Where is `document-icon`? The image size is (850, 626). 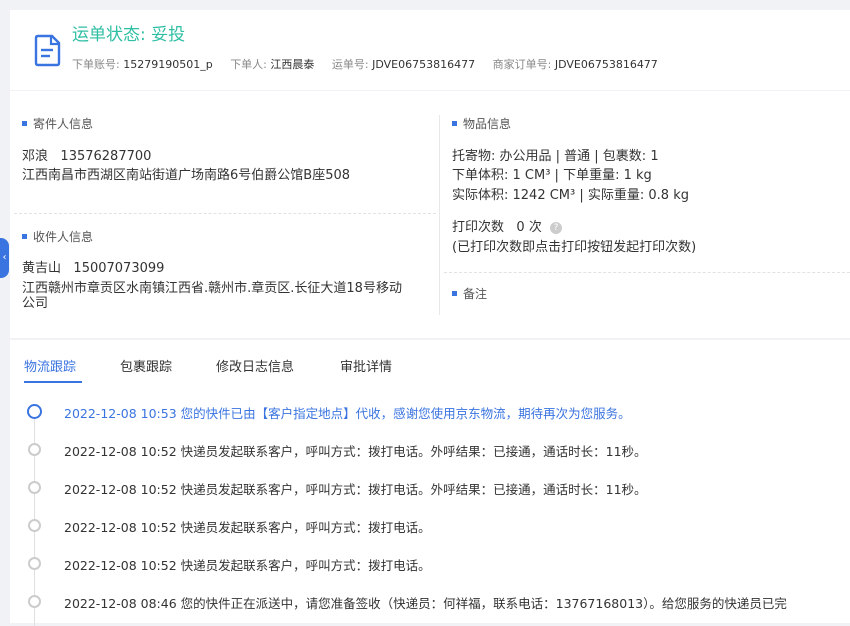
document-icon is located at coordinates (47, 50).